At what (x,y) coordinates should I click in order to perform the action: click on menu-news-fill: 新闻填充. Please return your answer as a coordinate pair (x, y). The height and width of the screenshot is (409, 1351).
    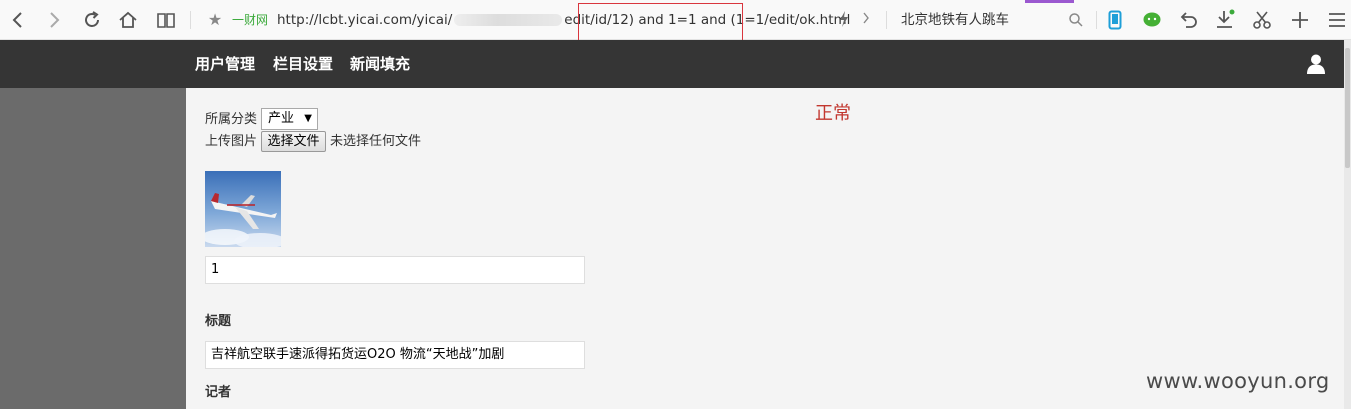
    Looking at the image, I should click on (380, 64).